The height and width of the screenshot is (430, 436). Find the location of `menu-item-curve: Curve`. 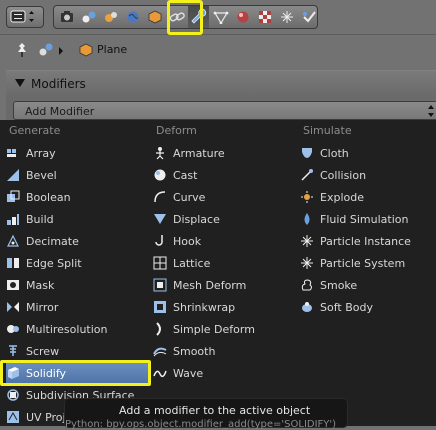

menu-item-curve: Curve is located at coordinates (223, 197).